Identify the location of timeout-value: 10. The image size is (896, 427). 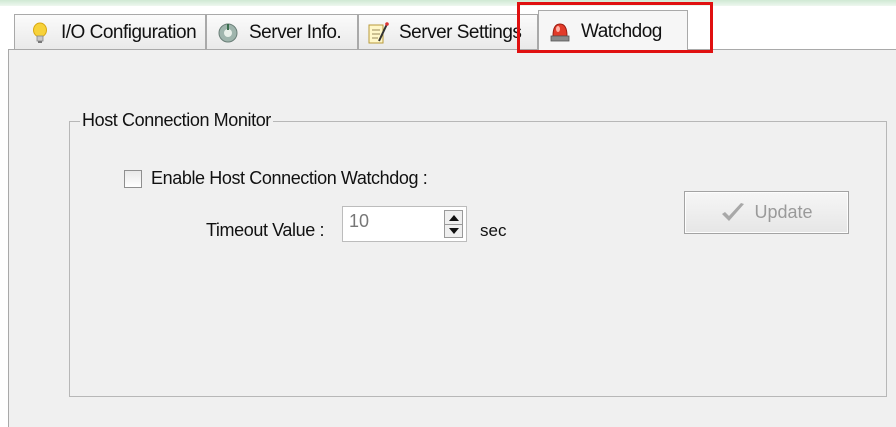
(359, 221).